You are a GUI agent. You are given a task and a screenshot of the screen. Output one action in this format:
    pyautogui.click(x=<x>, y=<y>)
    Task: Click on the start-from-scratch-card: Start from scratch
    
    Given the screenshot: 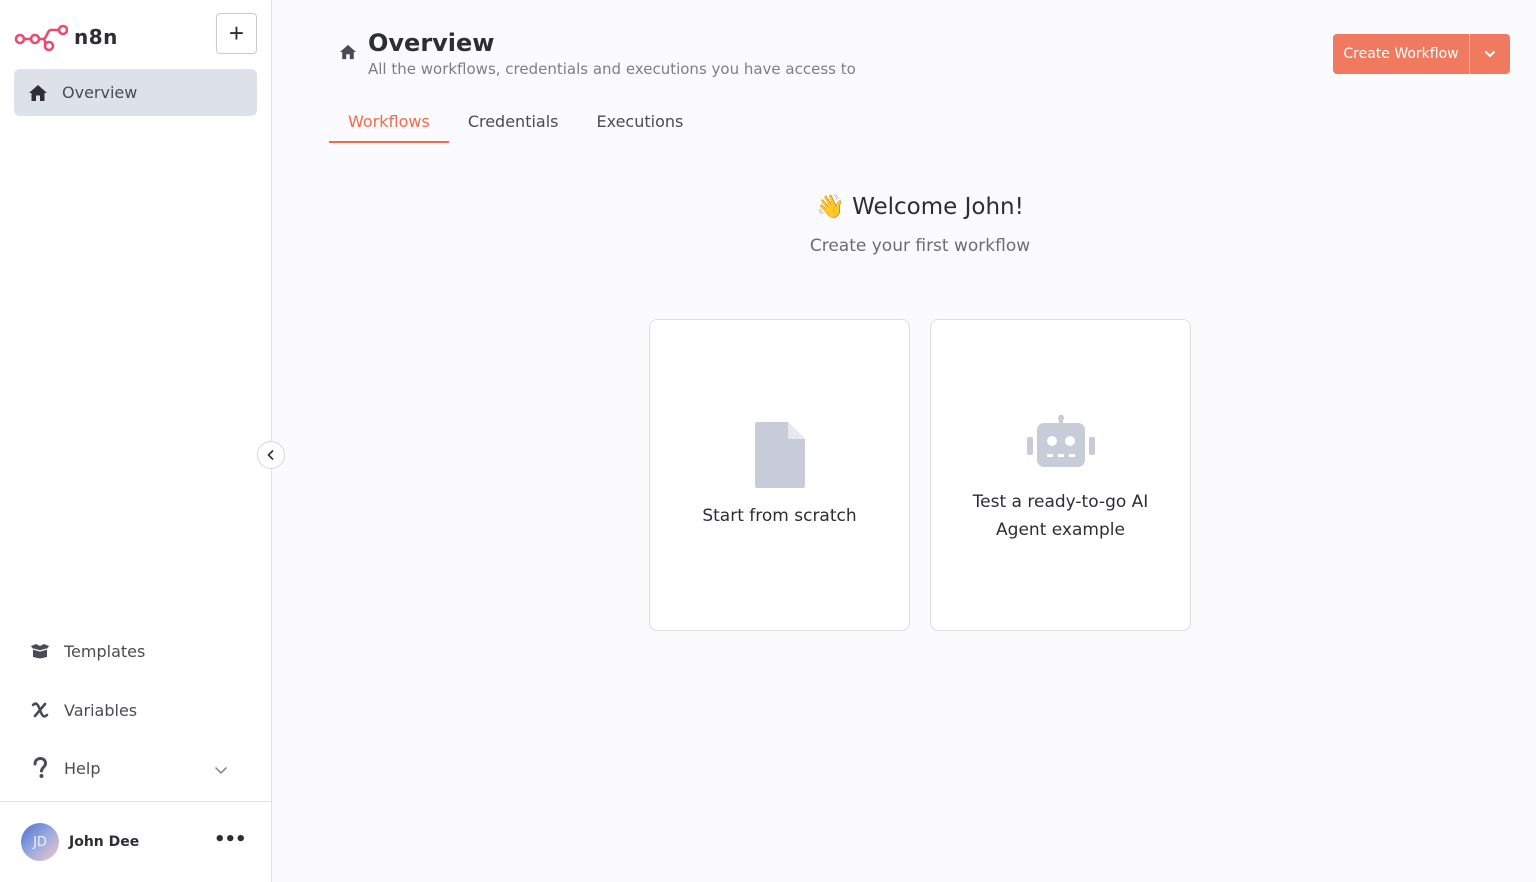 What is the action you would take?
    pyautogui.click(x=779, y=475)
    